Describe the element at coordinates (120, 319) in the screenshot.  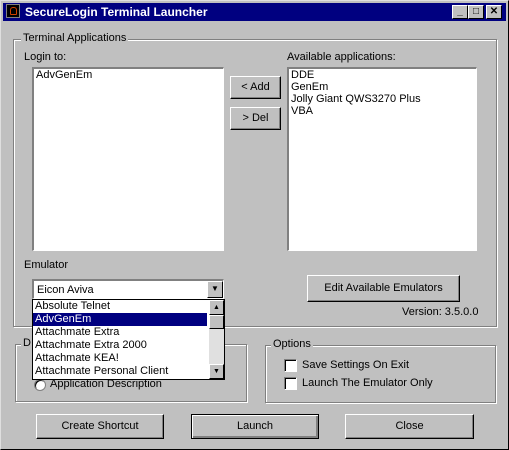
I see `dropdown-option-highlighted: AdvGenEm` at that location.